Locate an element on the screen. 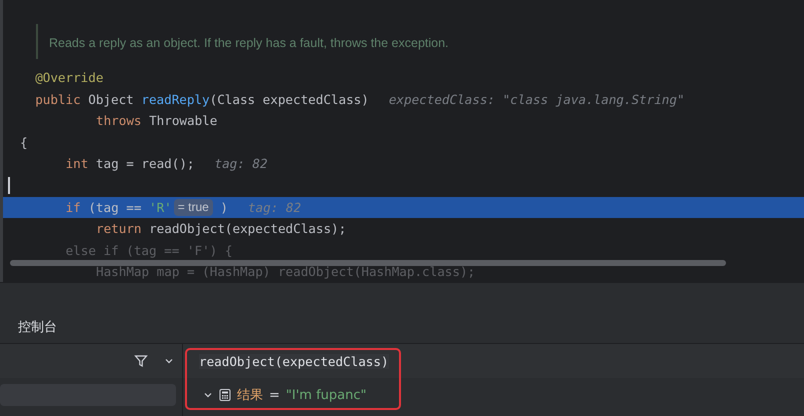 The image size is (804, 416). doc-comment: Reads a reply as an object. If the reply has a fault, throws the exception. is located at coordinates (249, 43).